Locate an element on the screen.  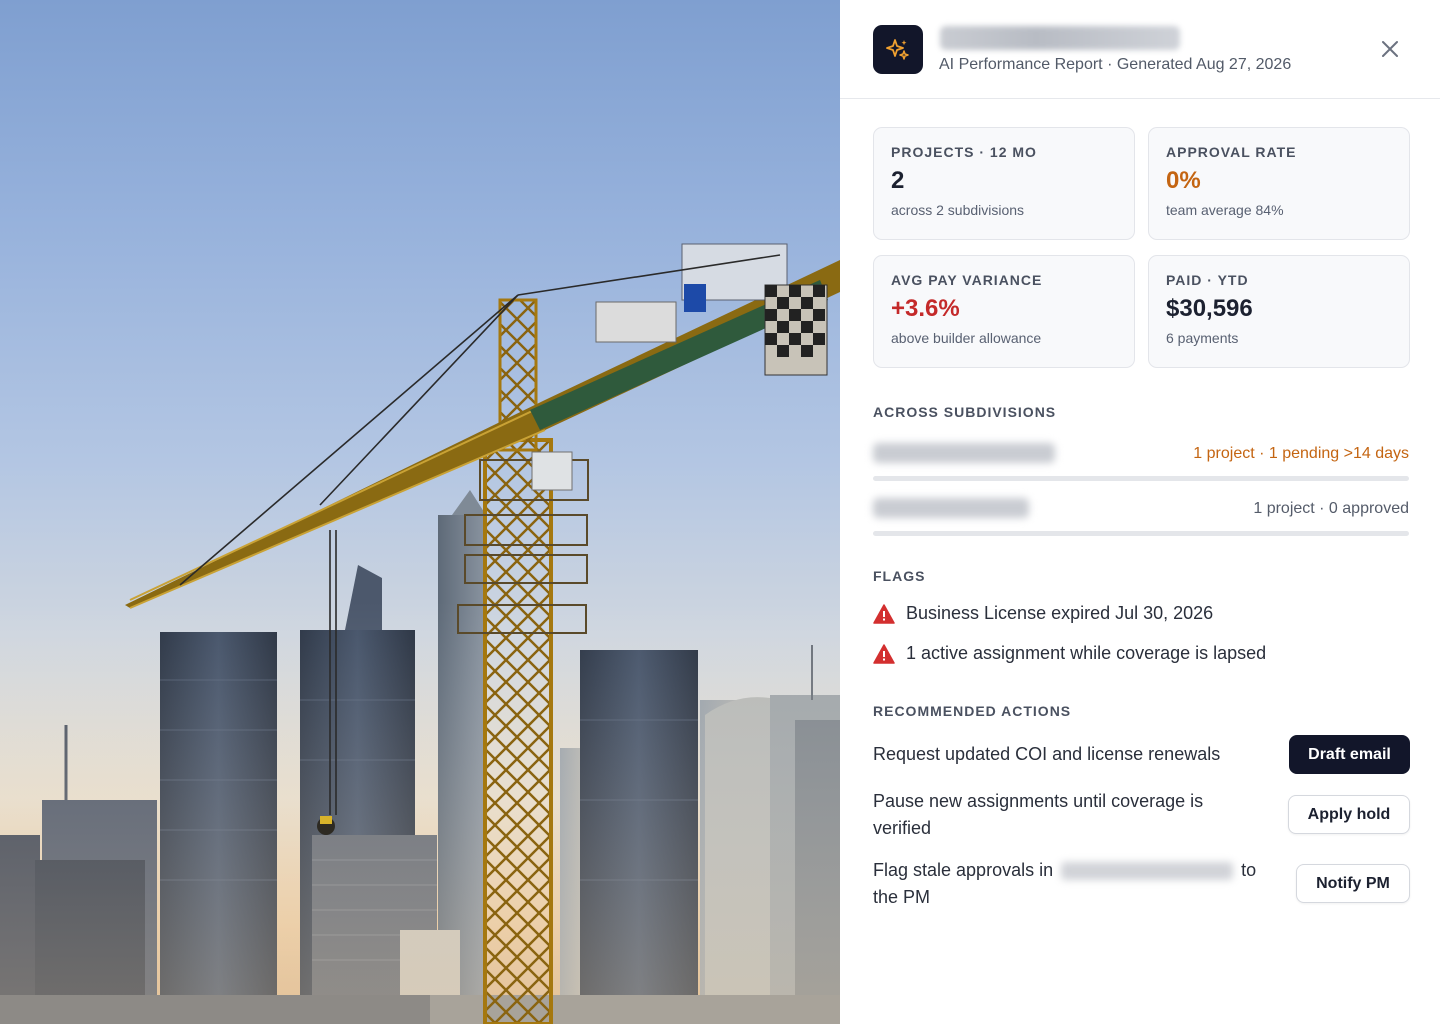
close-icon is located at coordinates (1390, 49).